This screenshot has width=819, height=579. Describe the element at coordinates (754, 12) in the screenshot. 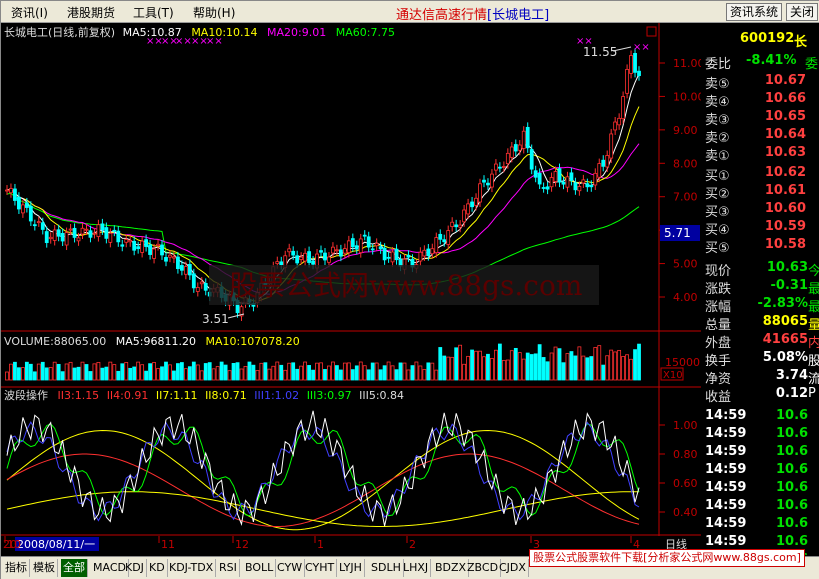

I see `info-system-button: 资讯系统` at that location.